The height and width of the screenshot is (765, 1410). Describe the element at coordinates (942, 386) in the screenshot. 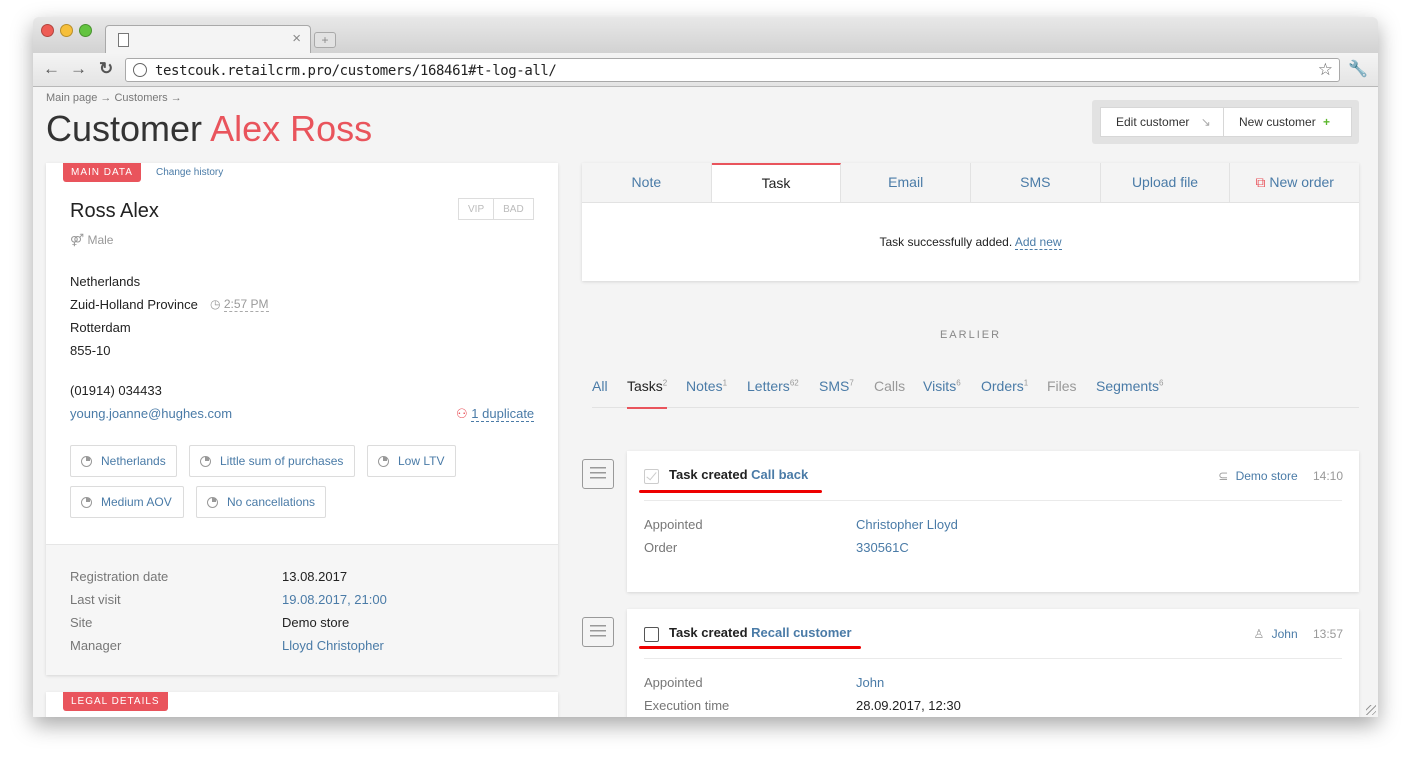

I see `filter-visits: Visits6` at that location.